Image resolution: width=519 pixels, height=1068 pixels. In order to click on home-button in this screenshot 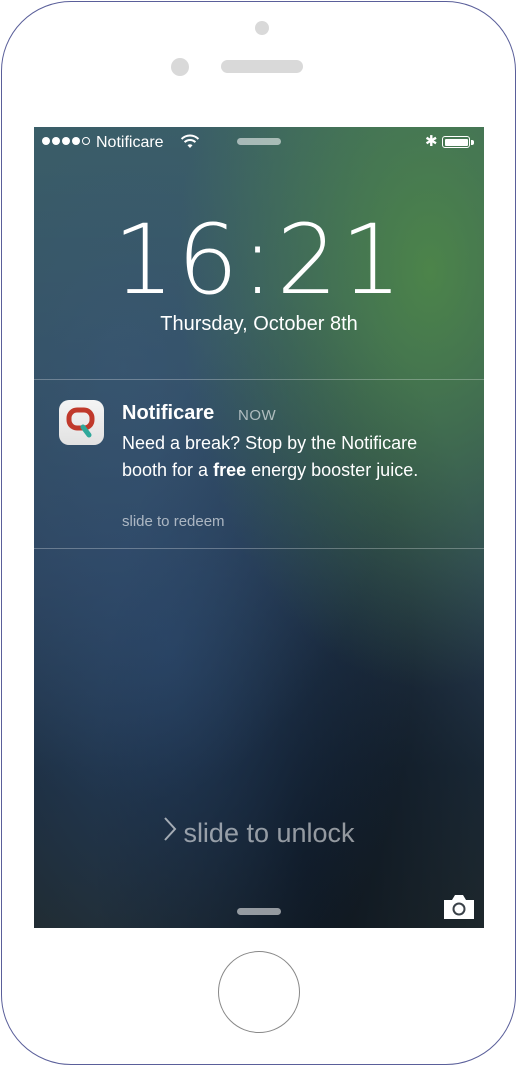, I will do `click(259, 992)`.